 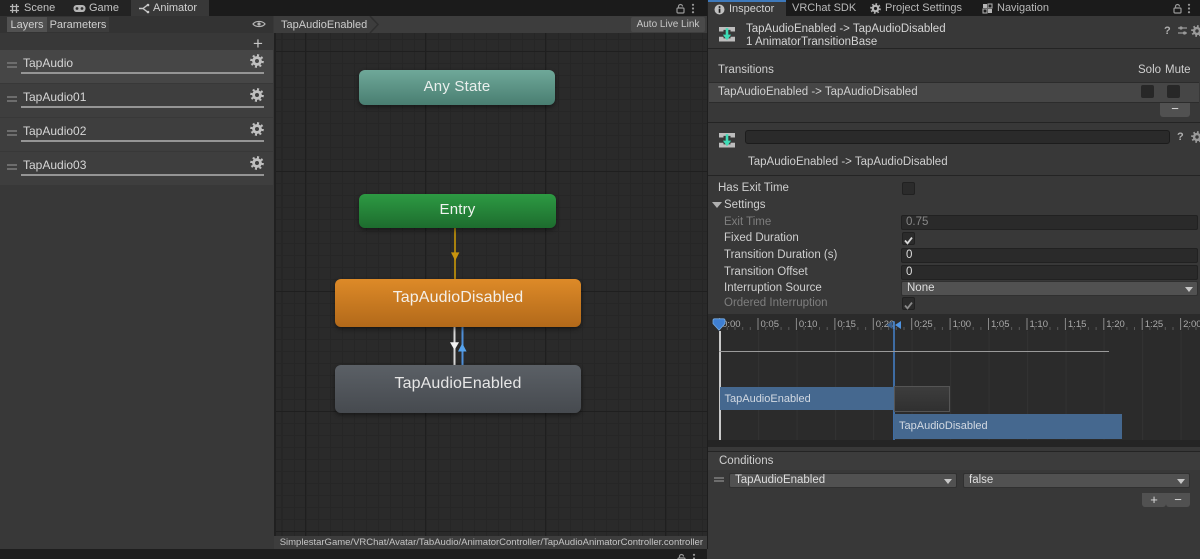 I want to click on svg-text: 2:00, so click(x=1191, y=324).